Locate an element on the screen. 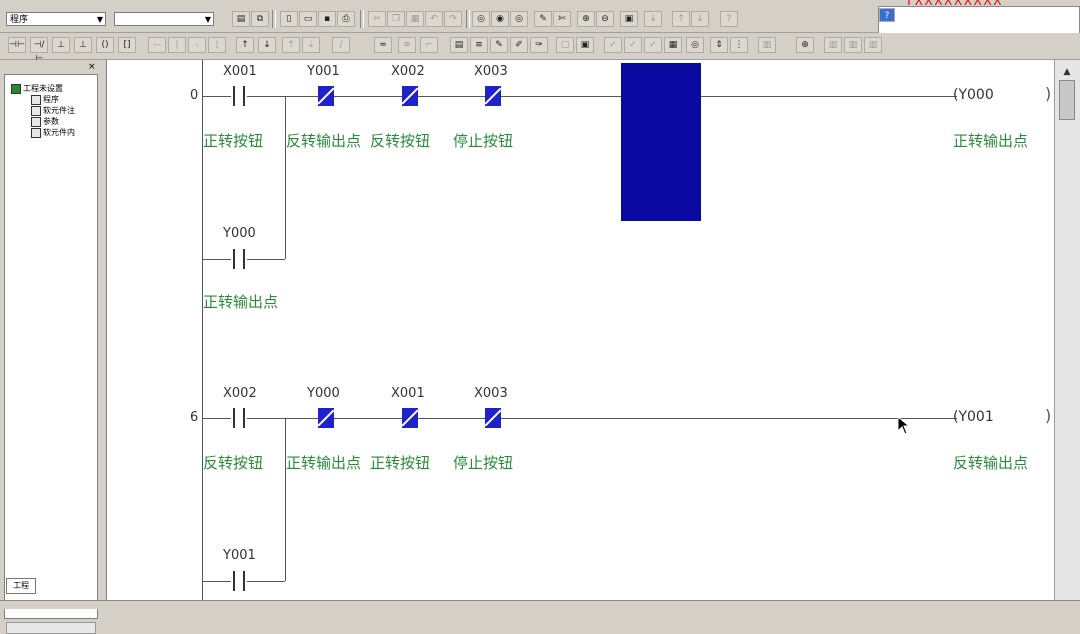 The width and height of the screenshot is (1080, 634). edit-mode-button: ✓ is located at coordinates (613, 45).